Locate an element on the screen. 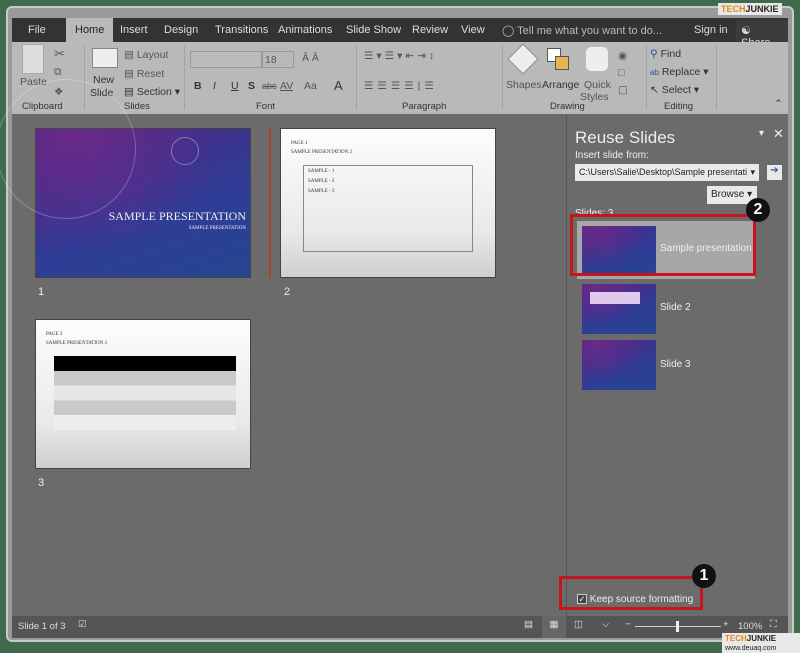 The height and width of the screenshot is (653, 800). spacing-button: AV is located at coordinates (286, 86).